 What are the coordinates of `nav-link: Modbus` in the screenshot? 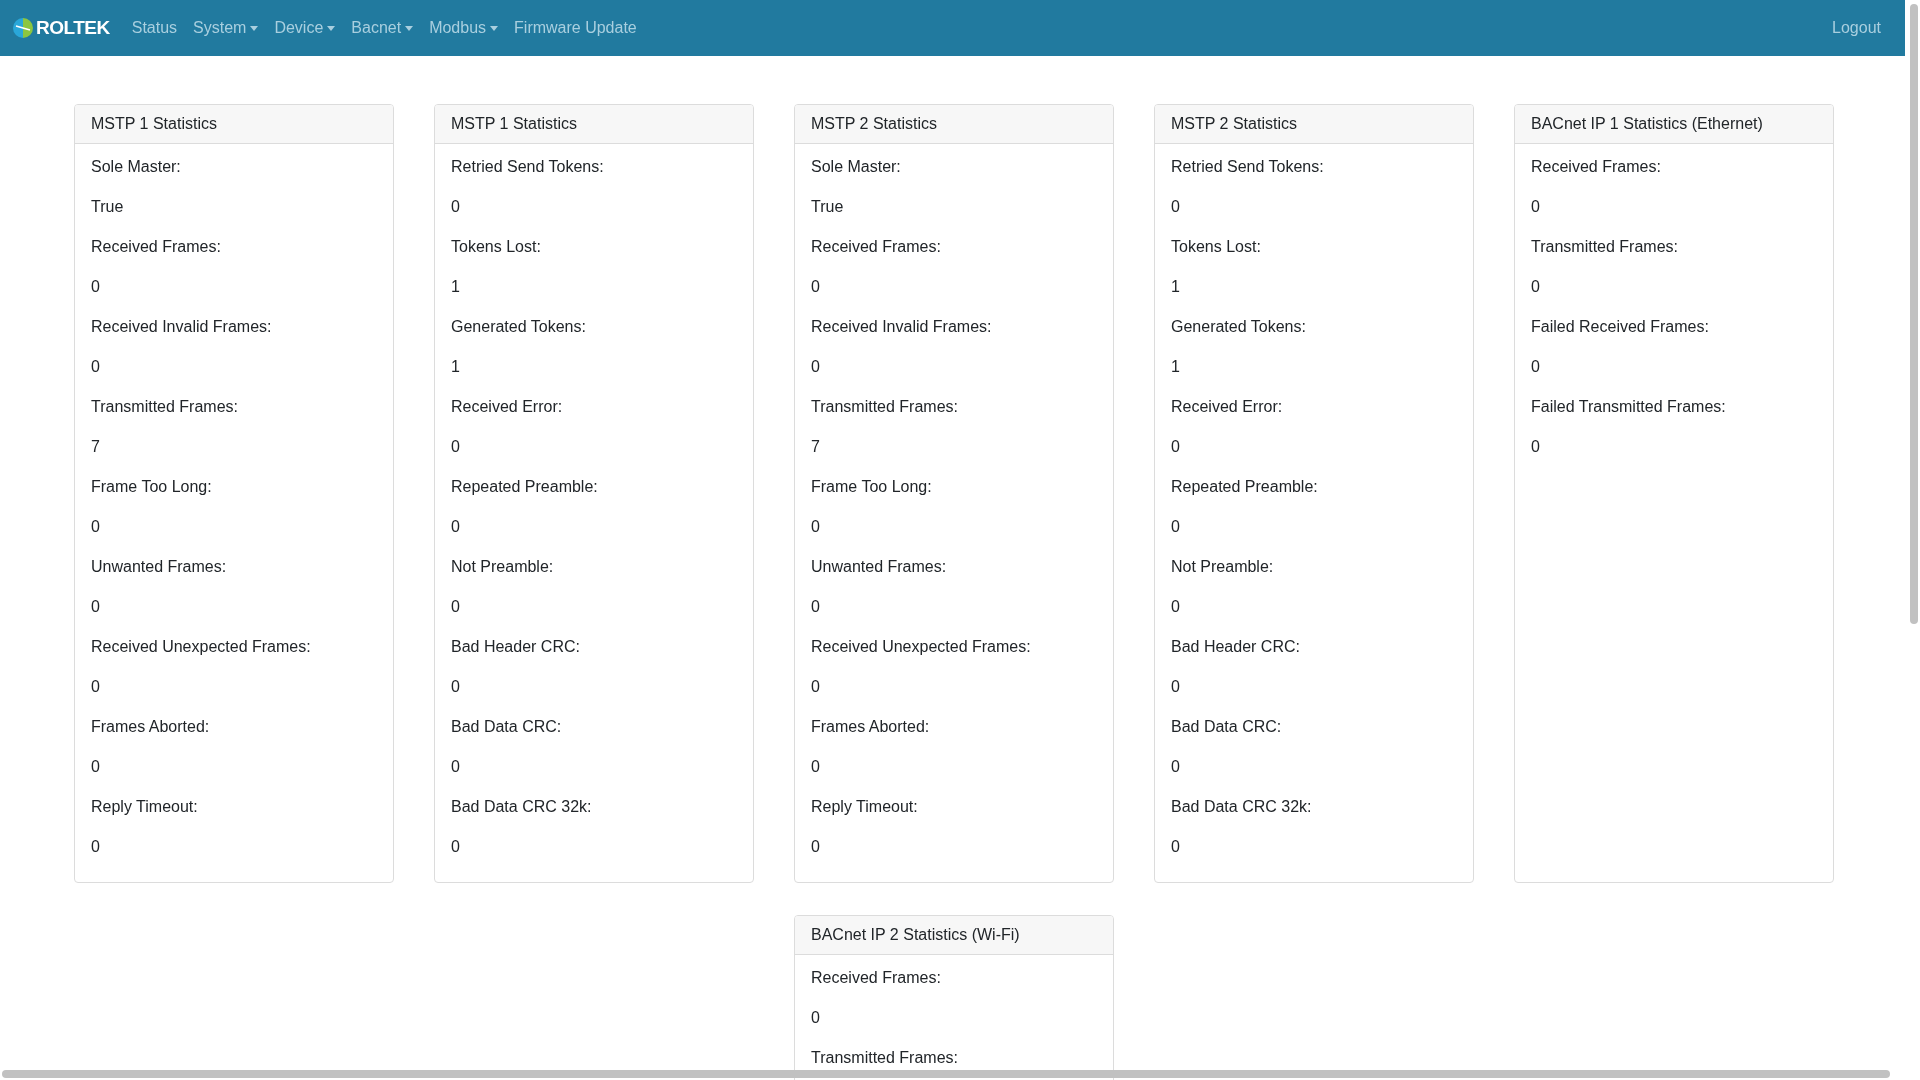 It's located at (464, 28).